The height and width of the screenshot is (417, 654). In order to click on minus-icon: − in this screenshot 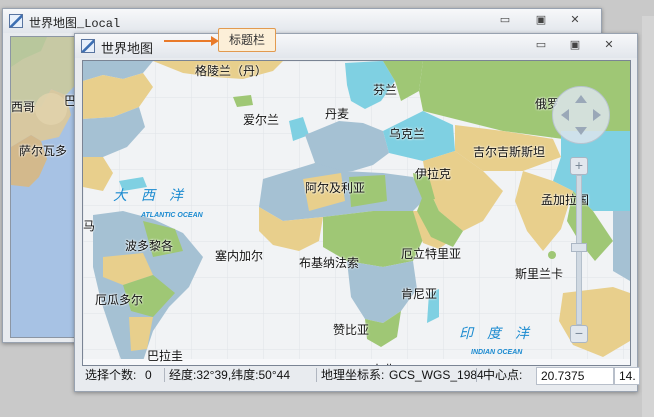, I will do `click(579, 333)`.